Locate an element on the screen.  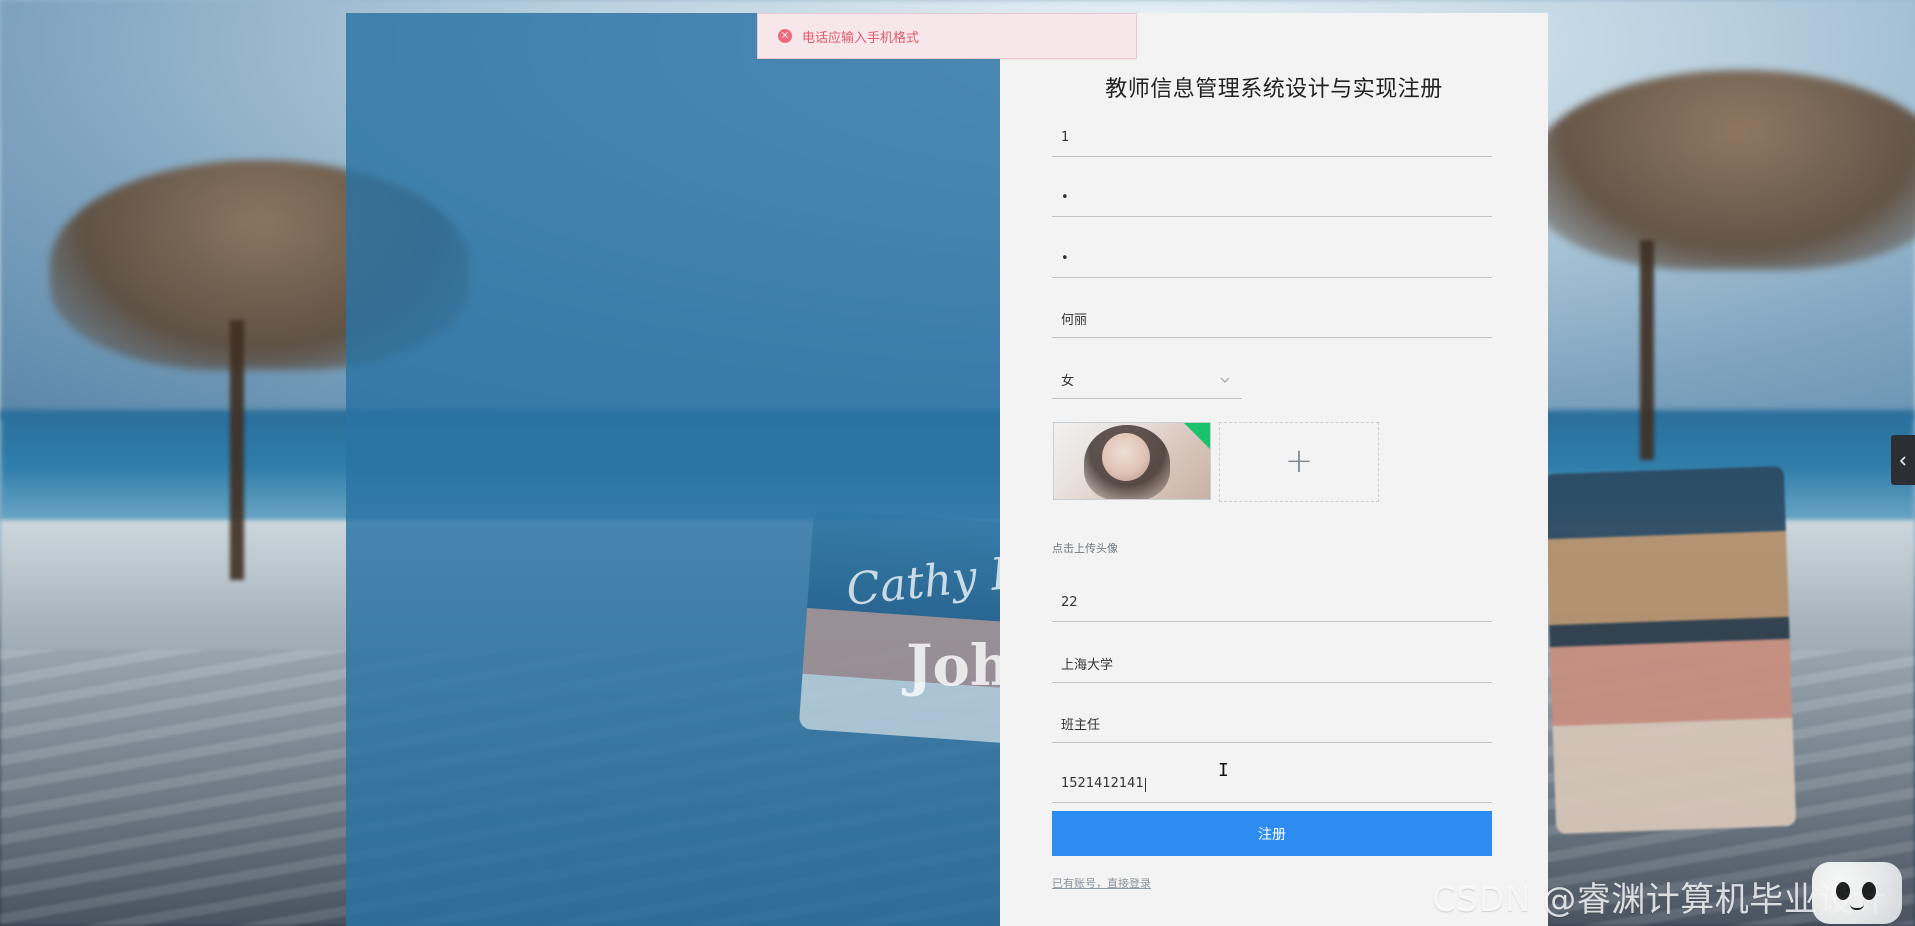
background-umbrella-pole-left is located at coordinates (237, 450).